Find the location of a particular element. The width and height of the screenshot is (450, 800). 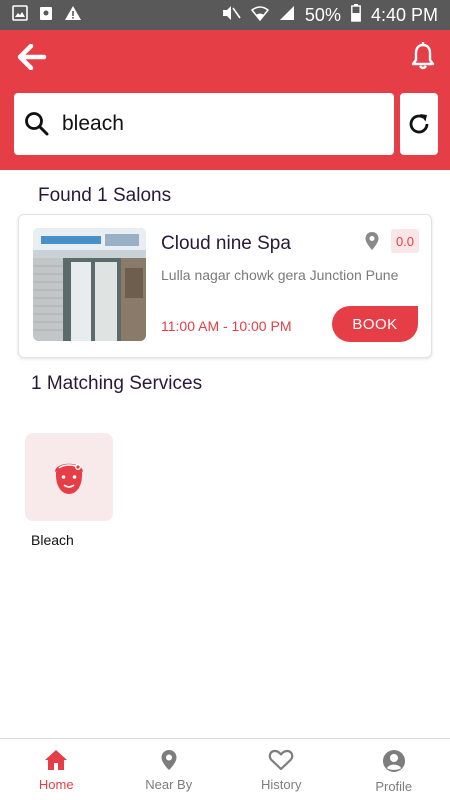

location-pin-icon is located at coordinates (169, 760).